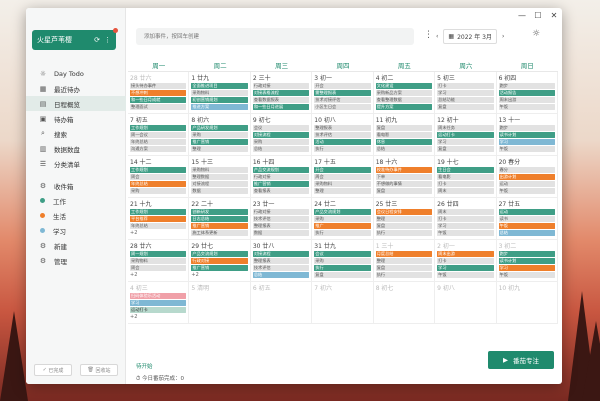  Describe the element at coordinates (343, 303) in the screenshot. I see `day-cell: 7 初六` at that location.